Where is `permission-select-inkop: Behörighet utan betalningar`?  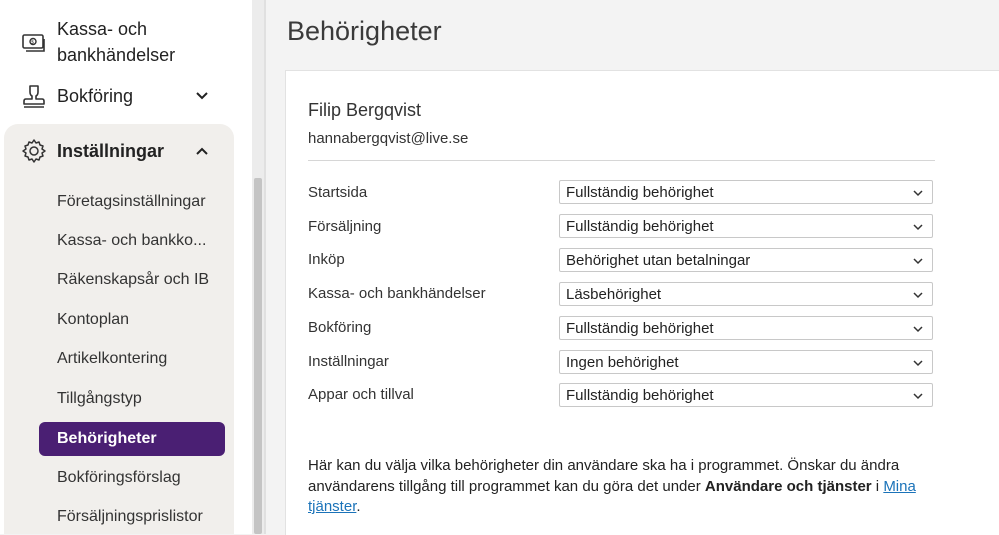 permission-select-inkop: Behörighet utan betalningar is located at coordinates (746, 260).